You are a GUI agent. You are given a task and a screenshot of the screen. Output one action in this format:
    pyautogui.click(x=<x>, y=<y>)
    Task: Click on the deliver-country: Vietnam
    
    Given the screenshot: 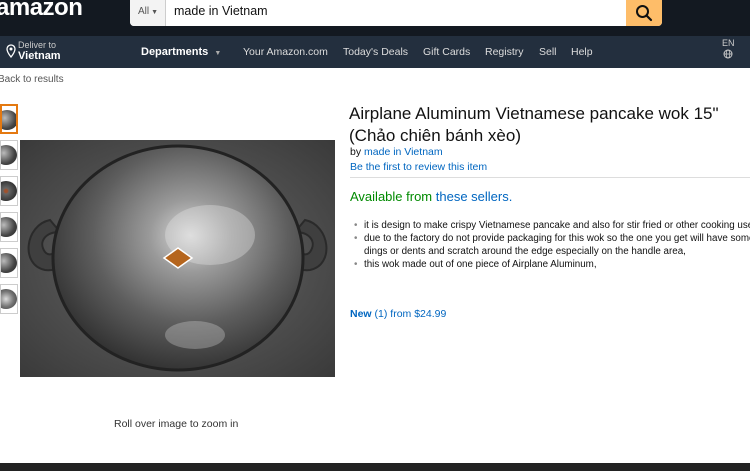 What is the action you would take?
    pyautogui.click(x=39, y=56)
    